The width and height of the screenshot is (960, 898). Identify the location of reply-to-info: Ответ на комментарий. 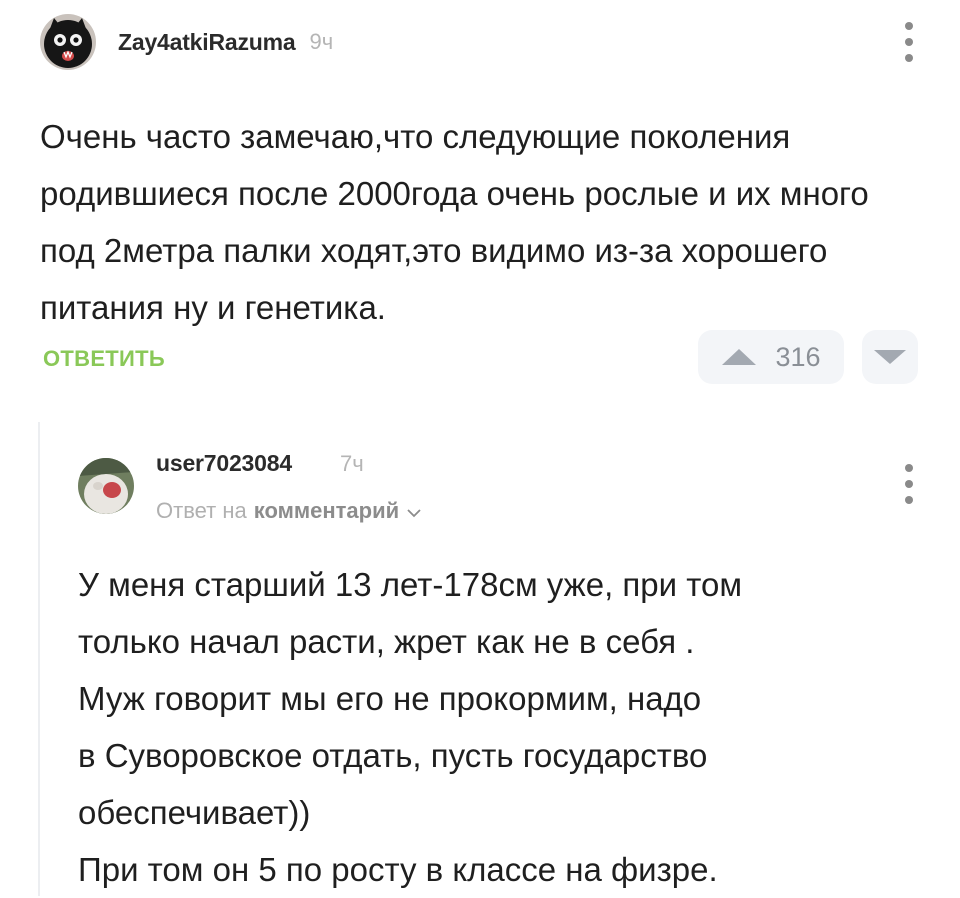
(288, 511).